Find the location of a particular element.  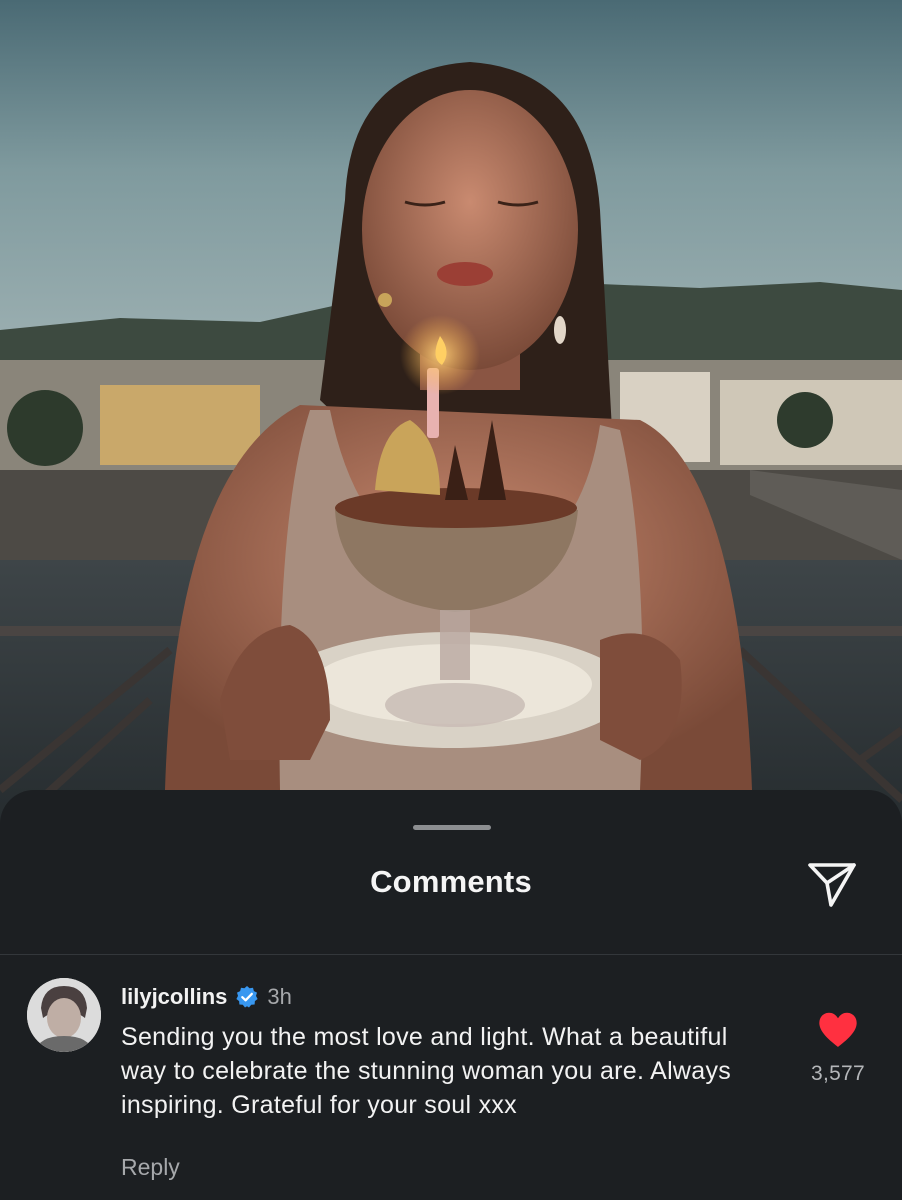

comment-username: lilyjcollins is located at coordinates (174, 997).